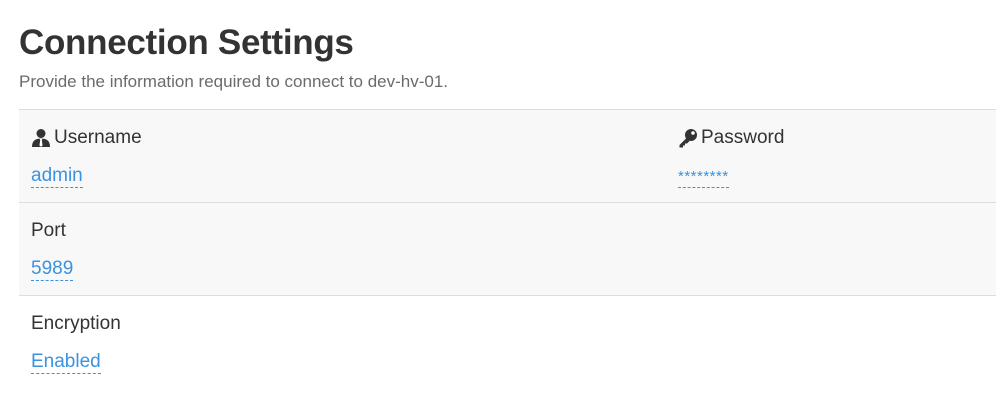 This screenshot has height=403, width=996. I want to click on encryption-value-link: Enabled, so click(66, 362).